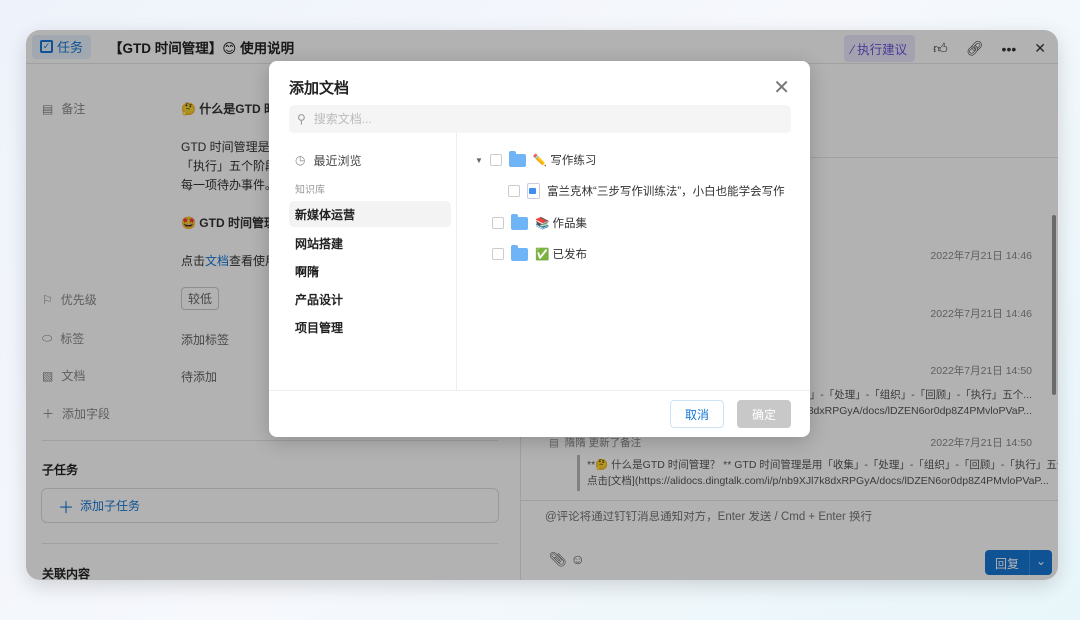 The width and height of the screenshot is (1080, 620). I want to click on search-icon: ⚲, so click(301, 119).